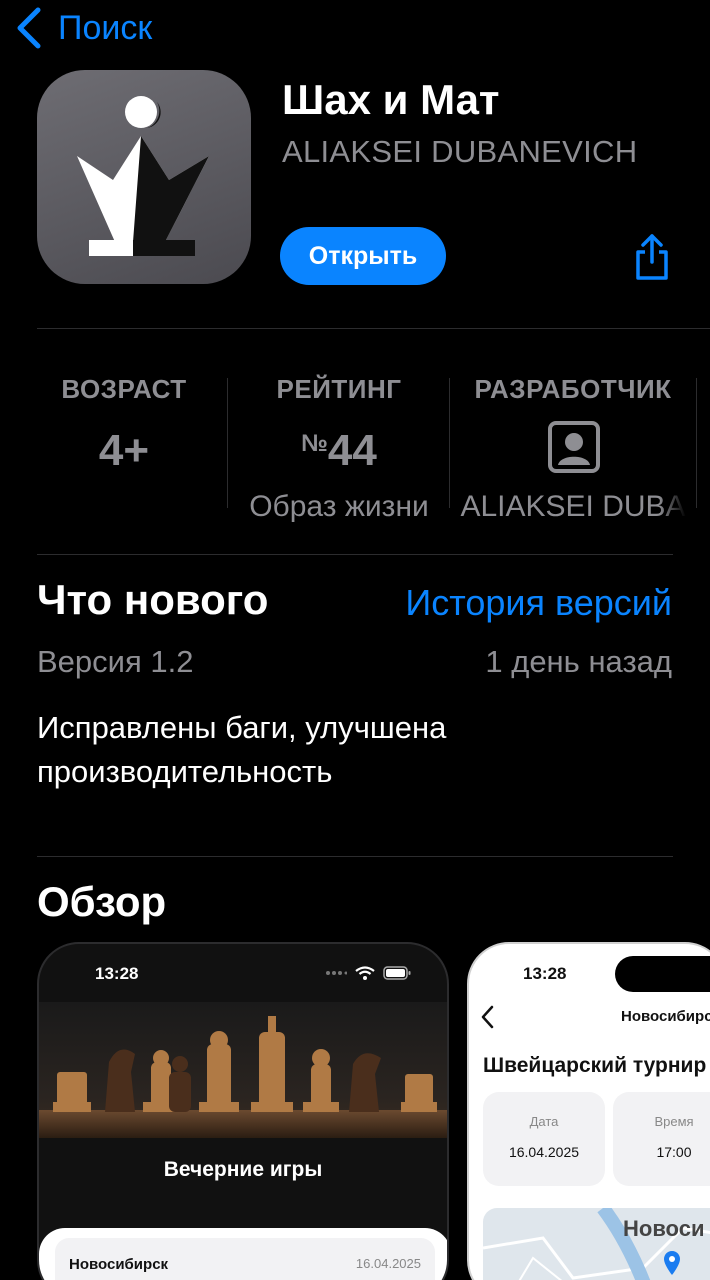  I want to click on stat-age-value: 4+, so click(124, 450).